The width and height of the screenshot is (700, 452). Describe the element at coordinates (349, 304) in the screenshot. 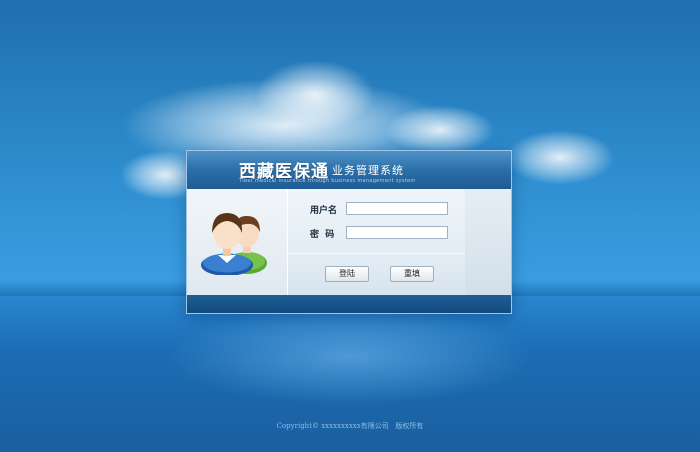

I see `login-panel-footer` at that location.